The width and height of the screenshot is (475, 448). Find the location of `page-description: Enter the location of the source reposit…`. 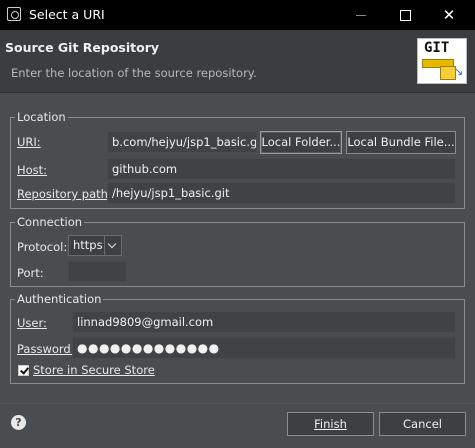

page-description: Enter the location of the source reposit… is located at coordinates (134, 73).